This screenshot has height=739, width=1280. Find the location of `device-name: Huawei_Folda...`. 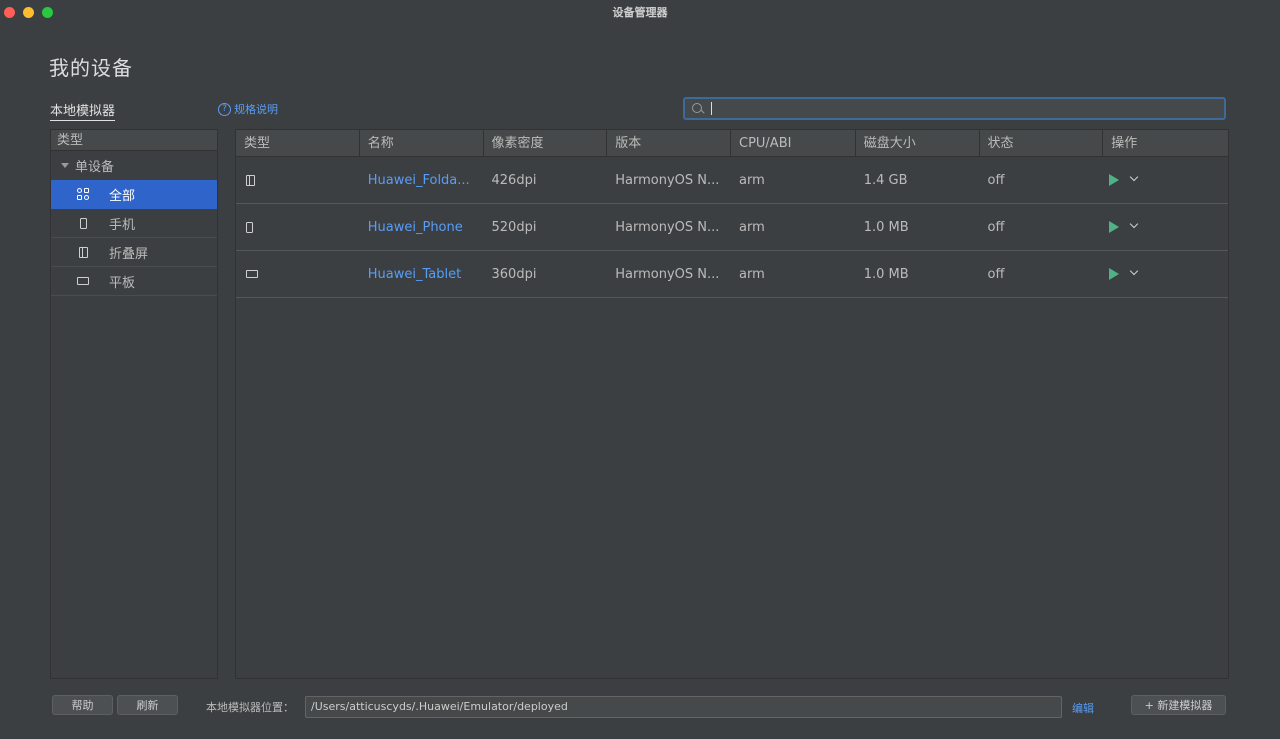

device-name: Huawei_Folda... is located at coordinates (422, 180).